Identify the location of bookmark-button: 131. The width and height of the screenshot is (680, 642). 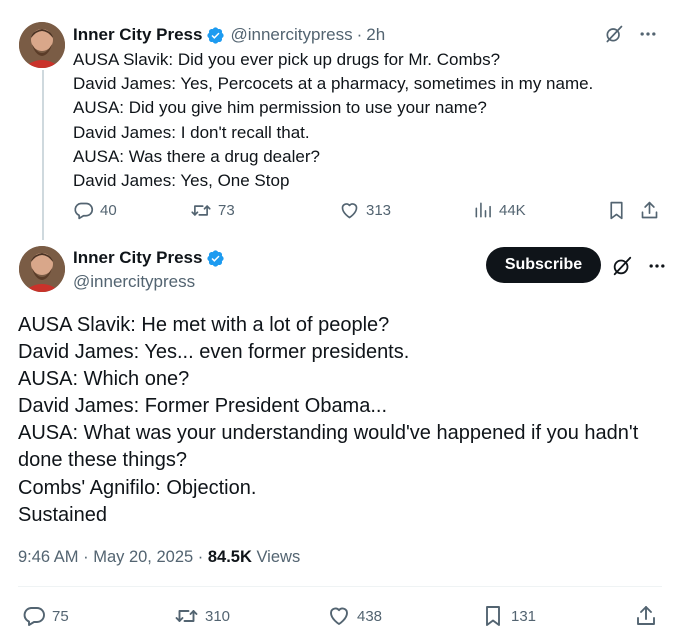
(508, 616).